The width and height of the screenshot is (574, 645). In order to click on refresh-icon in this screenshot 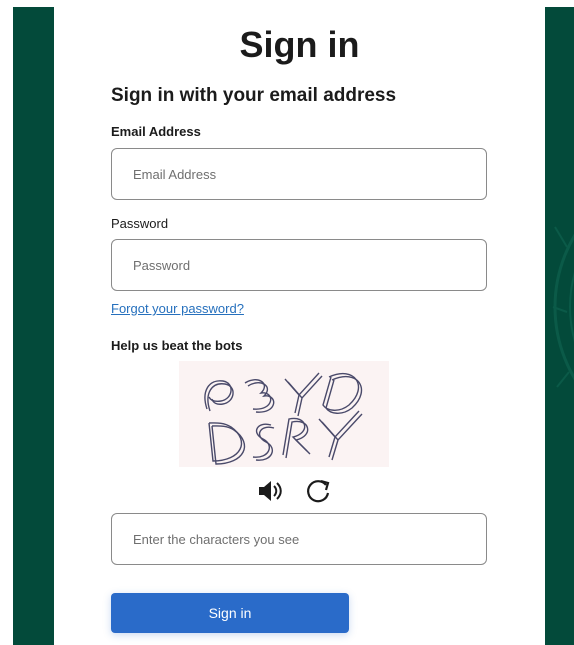, I will do `click(319, 491)`.